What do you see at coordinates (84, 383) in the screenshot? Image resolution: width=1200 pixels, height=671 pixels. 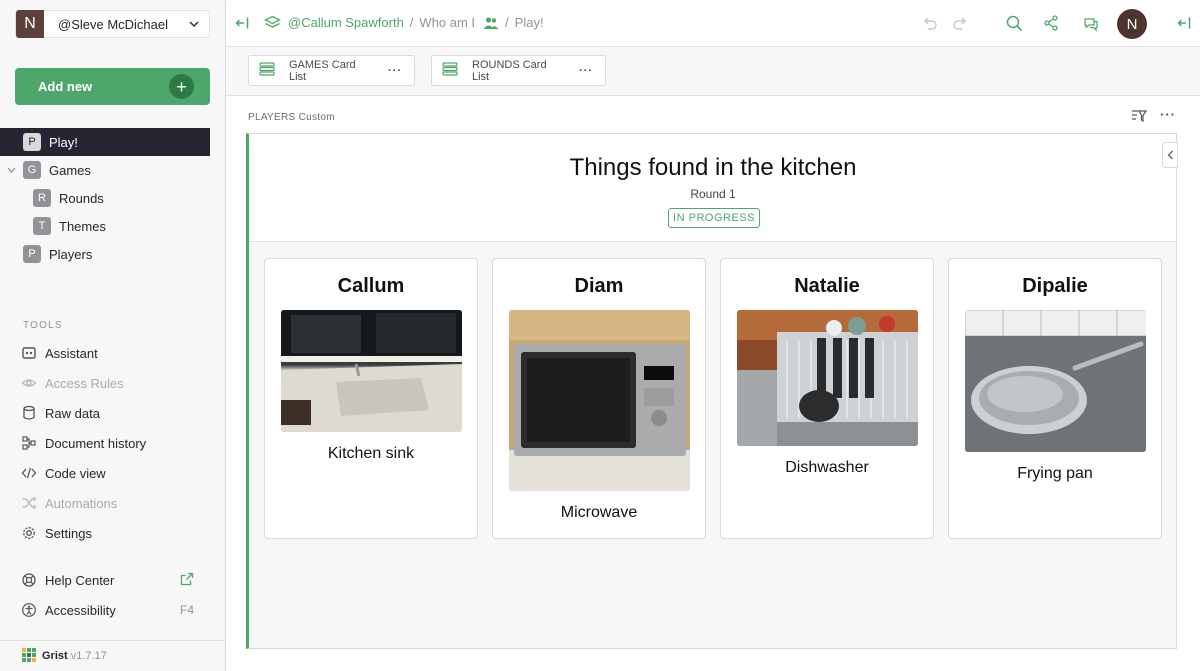 I see `tool-label: Access Rules` at bounding box center [84, 383].